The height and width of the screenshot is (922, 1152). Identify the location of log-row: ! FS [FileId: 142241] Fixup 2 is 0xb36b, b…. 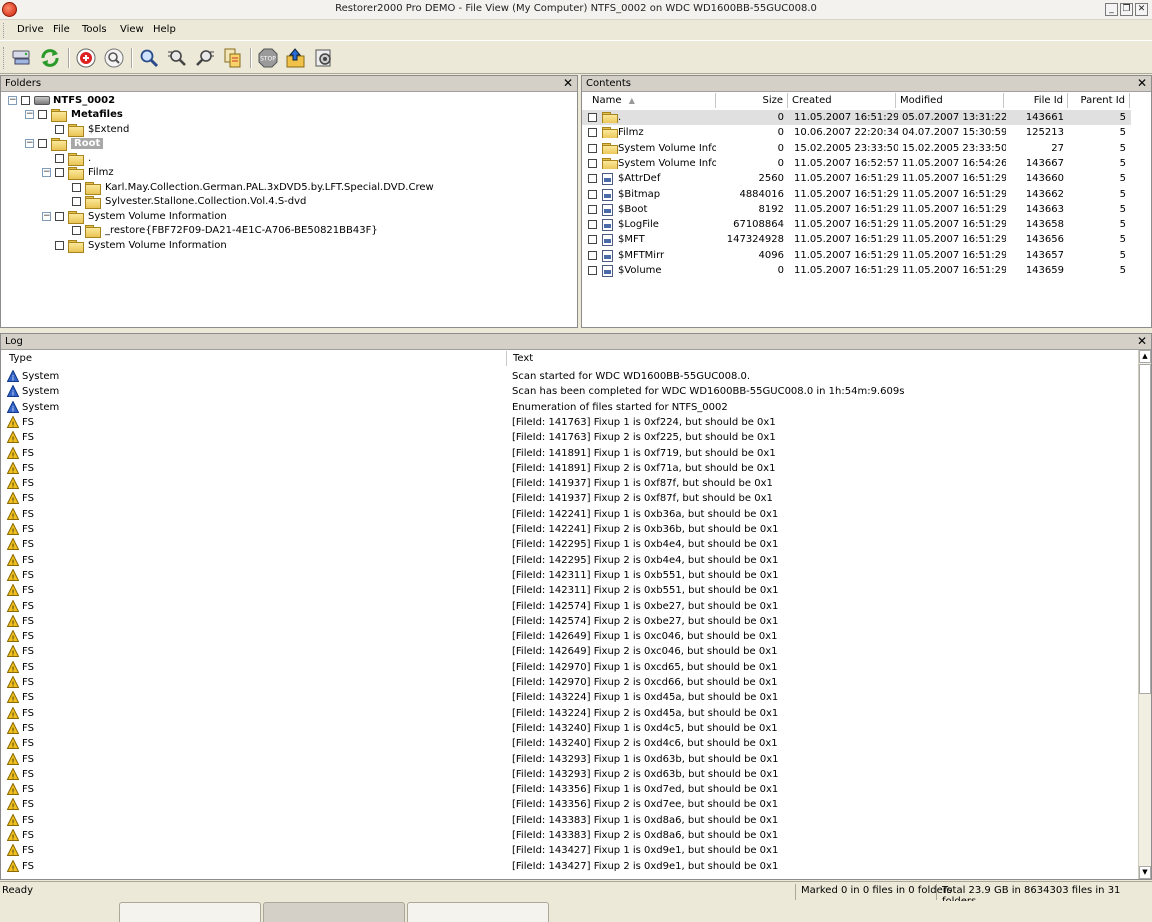
(568, 529).